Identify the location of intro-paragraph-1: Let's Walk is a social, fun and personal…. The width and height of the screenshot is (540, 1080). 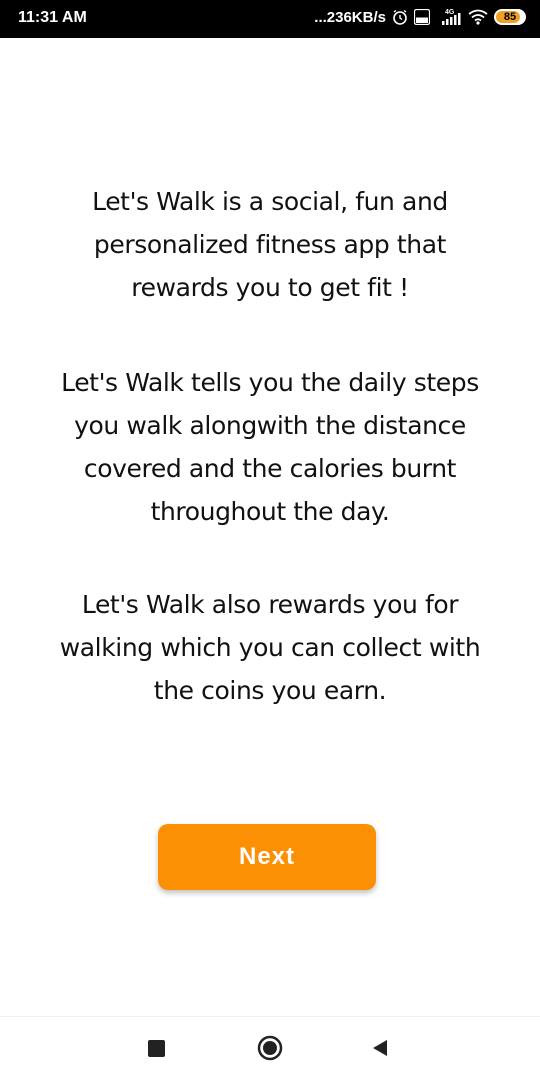
(270, 244).